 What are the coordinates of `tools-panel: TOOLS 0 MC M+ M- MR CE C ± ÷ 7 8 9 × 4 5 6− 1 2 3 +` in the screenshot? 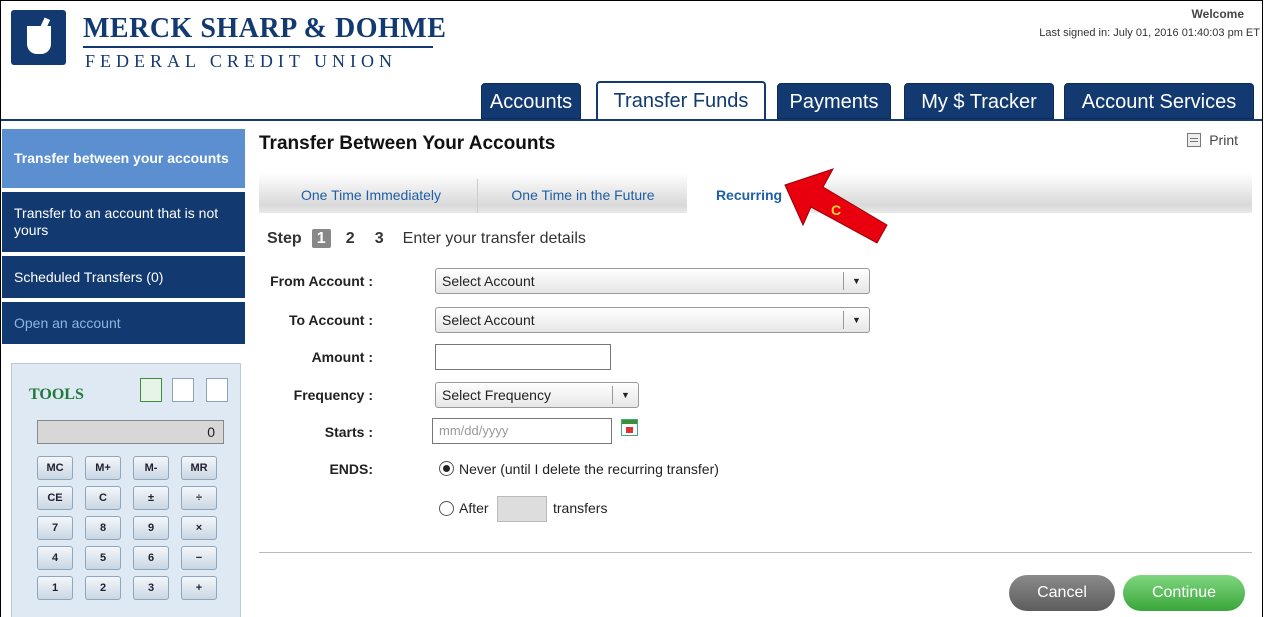 It's located at (126, 490).